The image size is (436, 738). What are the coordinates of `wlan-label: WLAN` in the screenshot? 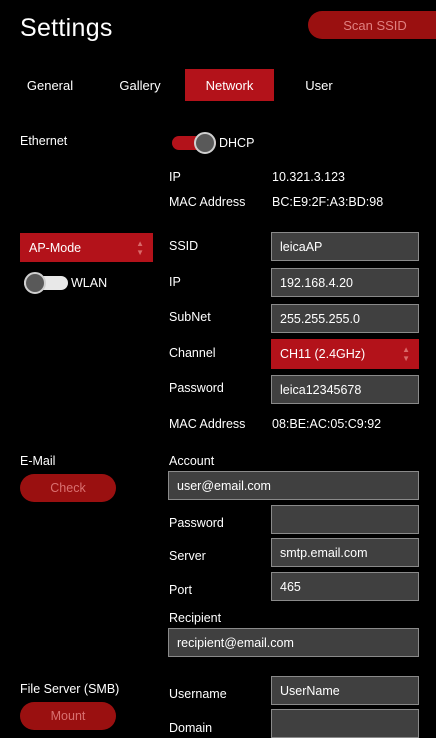 It's located at (89, 283).